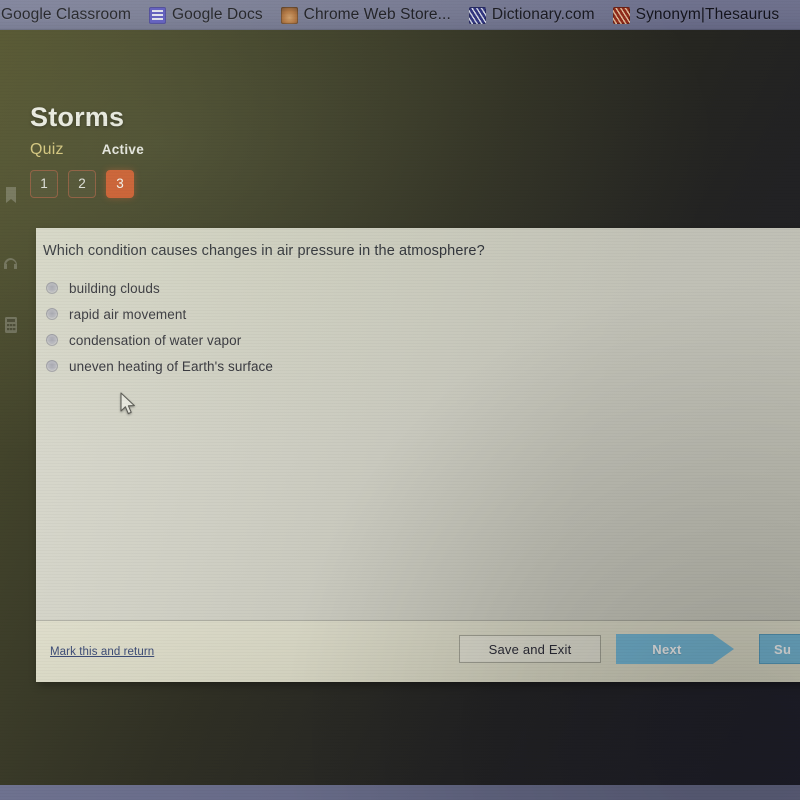  Describe the element at coordinates (44, 183) in the screenshot. I see `question-number-1: 1` at that location.